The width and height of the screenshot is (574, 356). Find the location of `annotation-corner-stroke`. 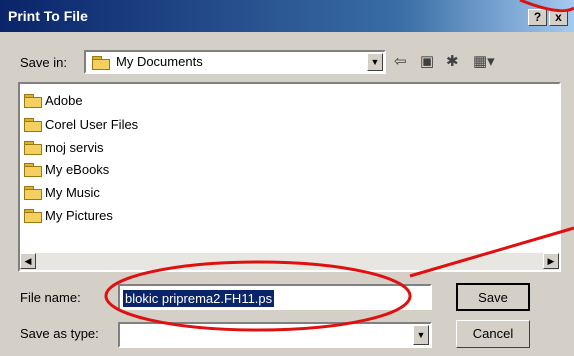

annotation-corner-stroke is located at coordinates (546, 6).